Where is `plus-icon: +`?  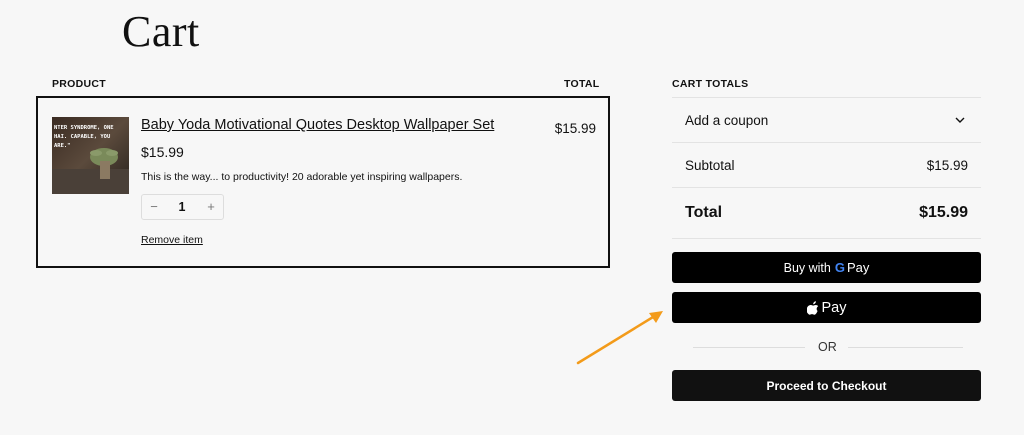
plus-icon: + is located at coordinates (211, 207).